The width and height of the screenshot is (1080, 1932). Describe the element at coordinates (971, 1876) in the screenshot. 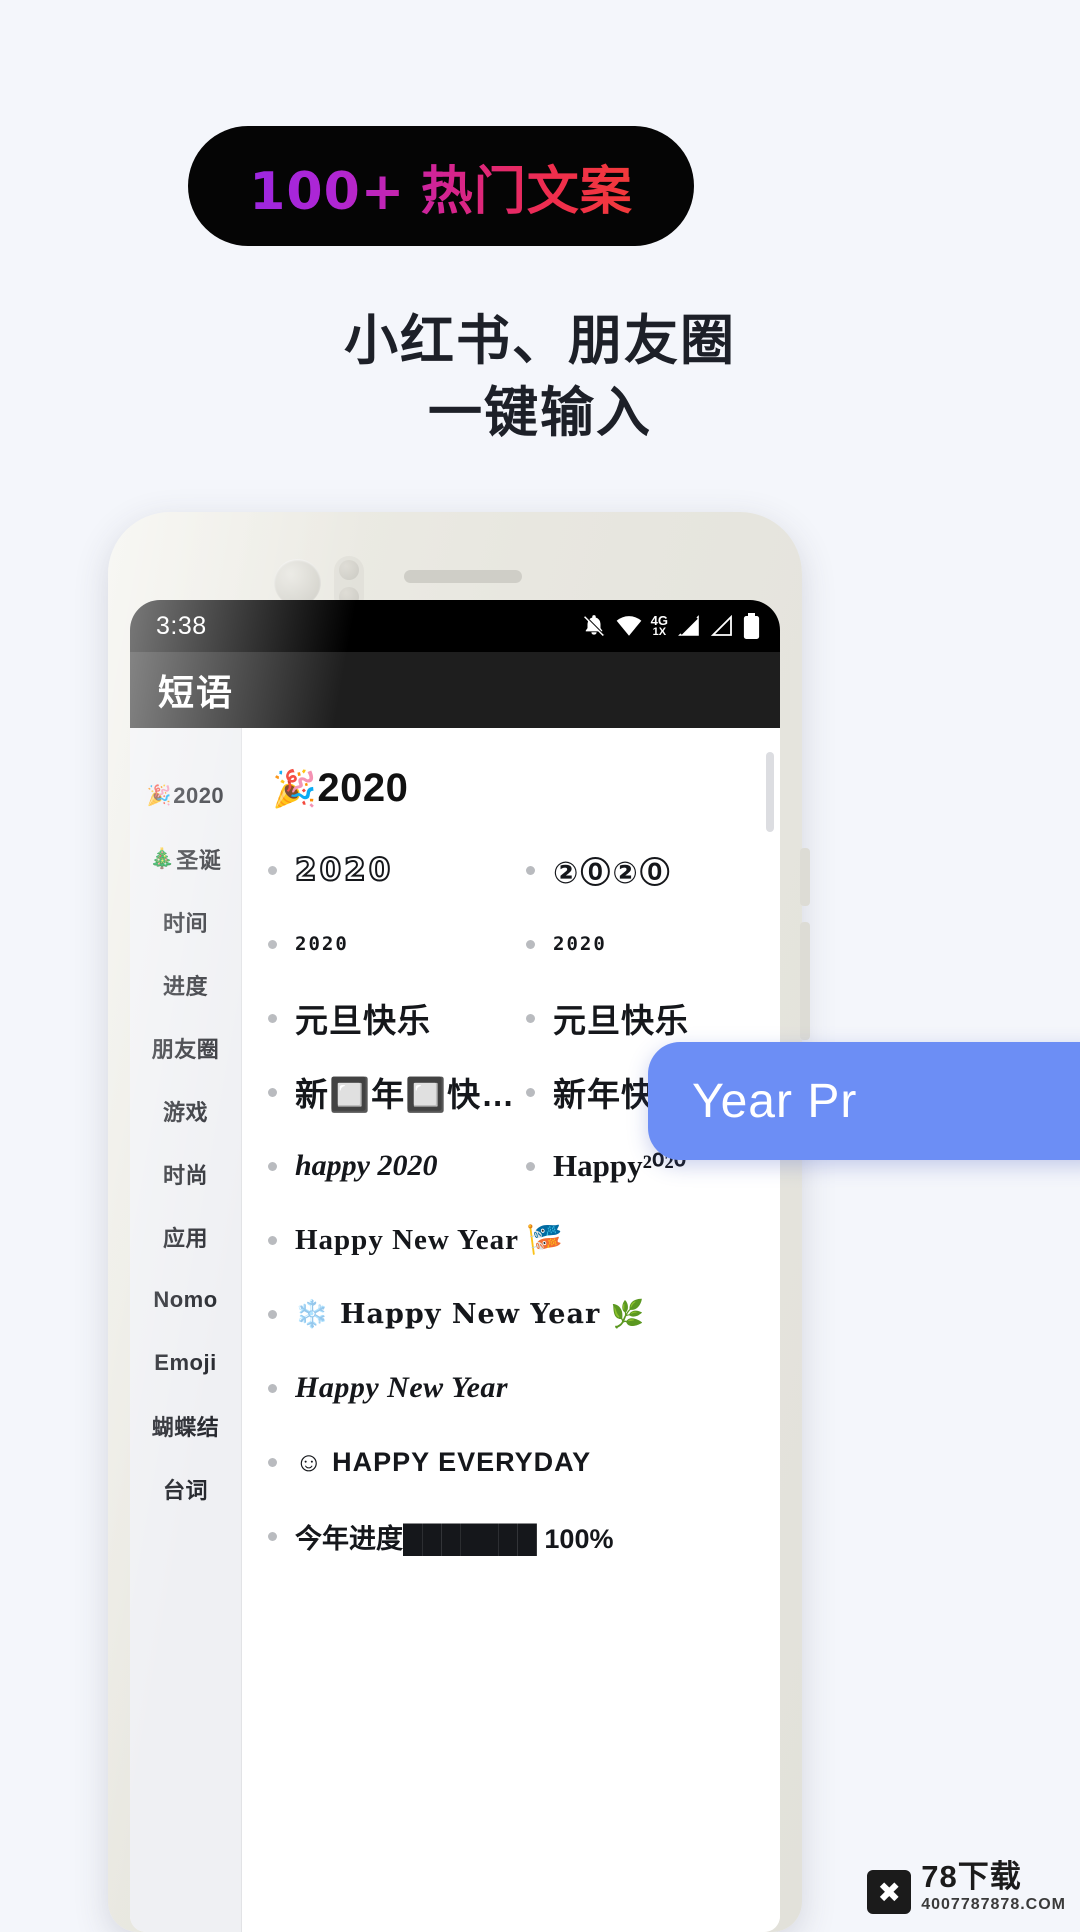

I see `watermark-title: 78下载` at that location.